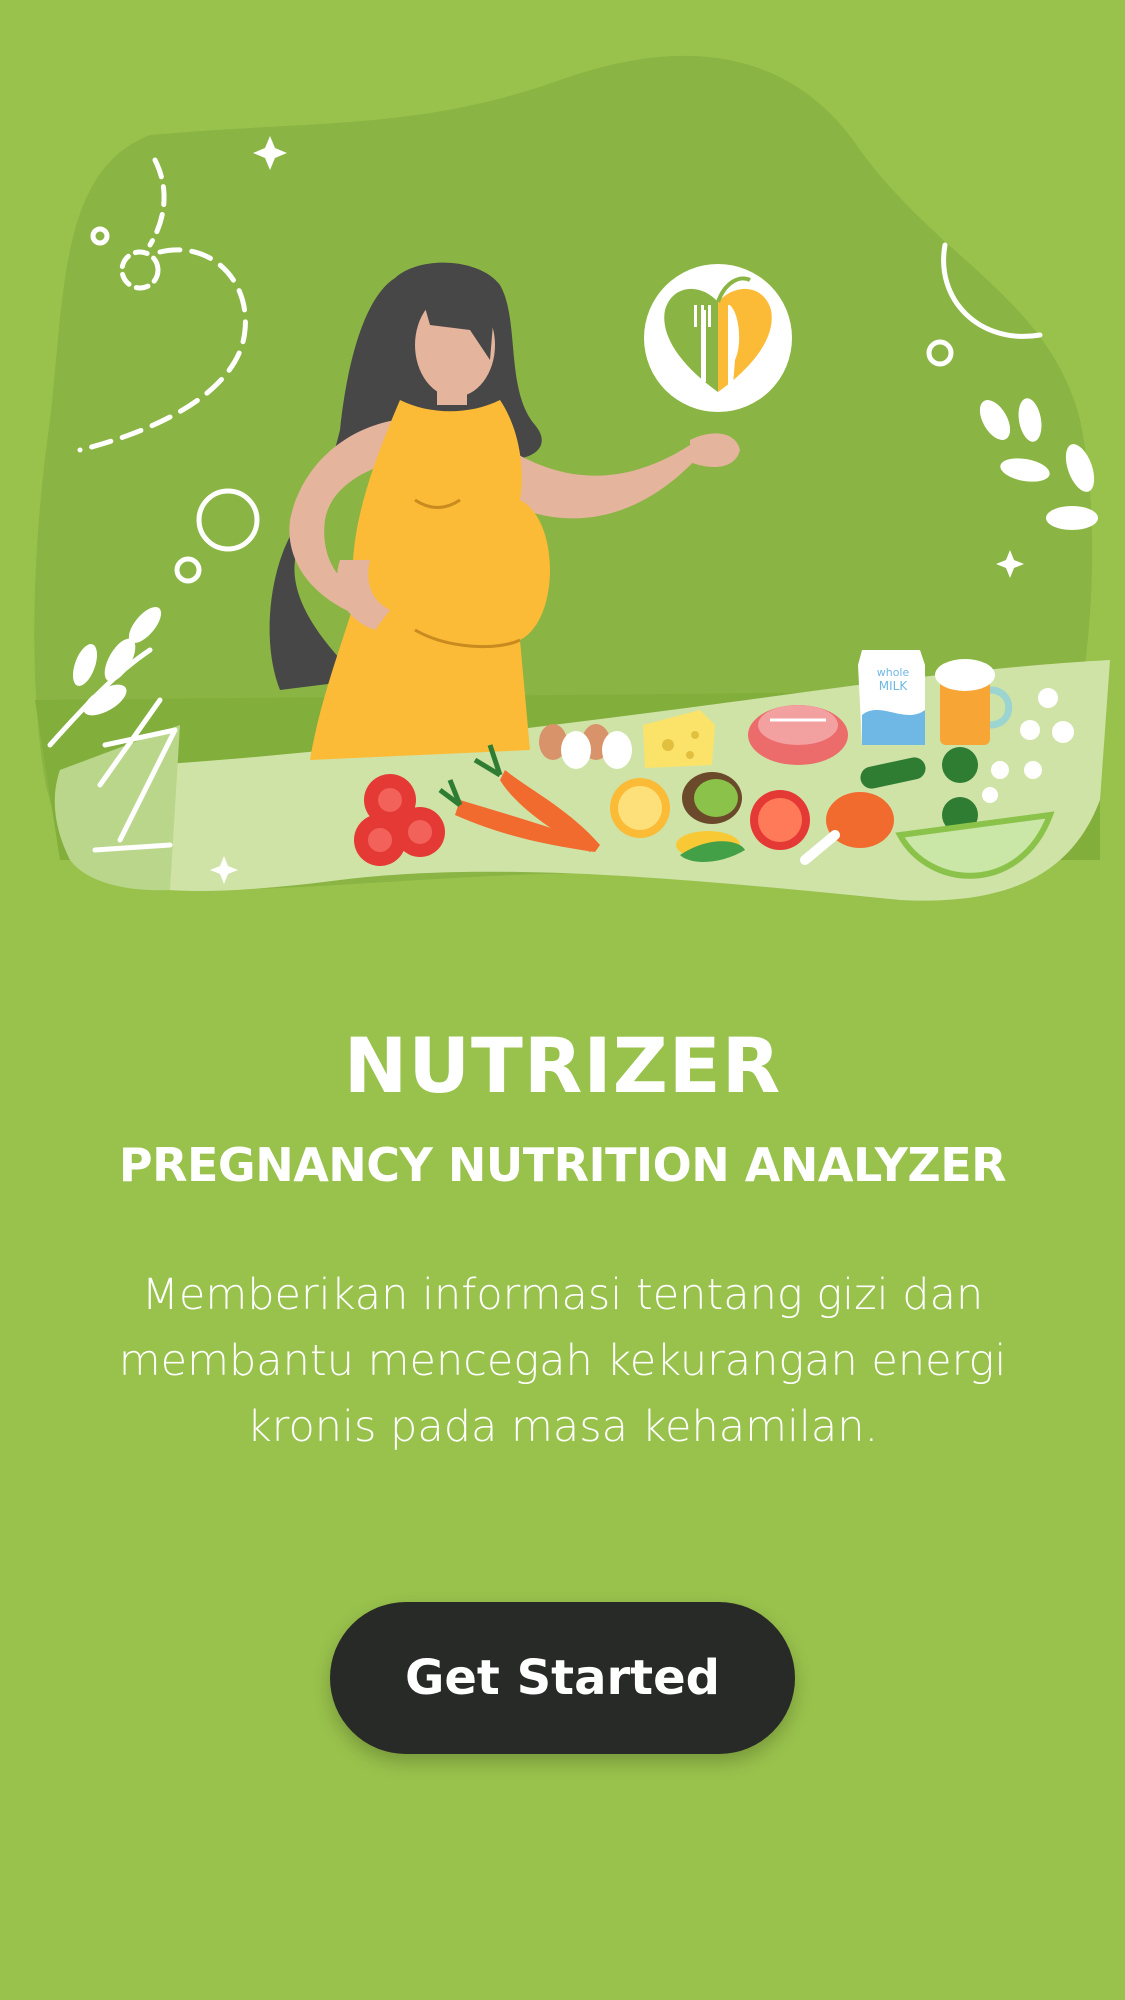 The height and width of the screenshot is (2000, 1125). I want to click on lemon-icon, so click(640, 808).